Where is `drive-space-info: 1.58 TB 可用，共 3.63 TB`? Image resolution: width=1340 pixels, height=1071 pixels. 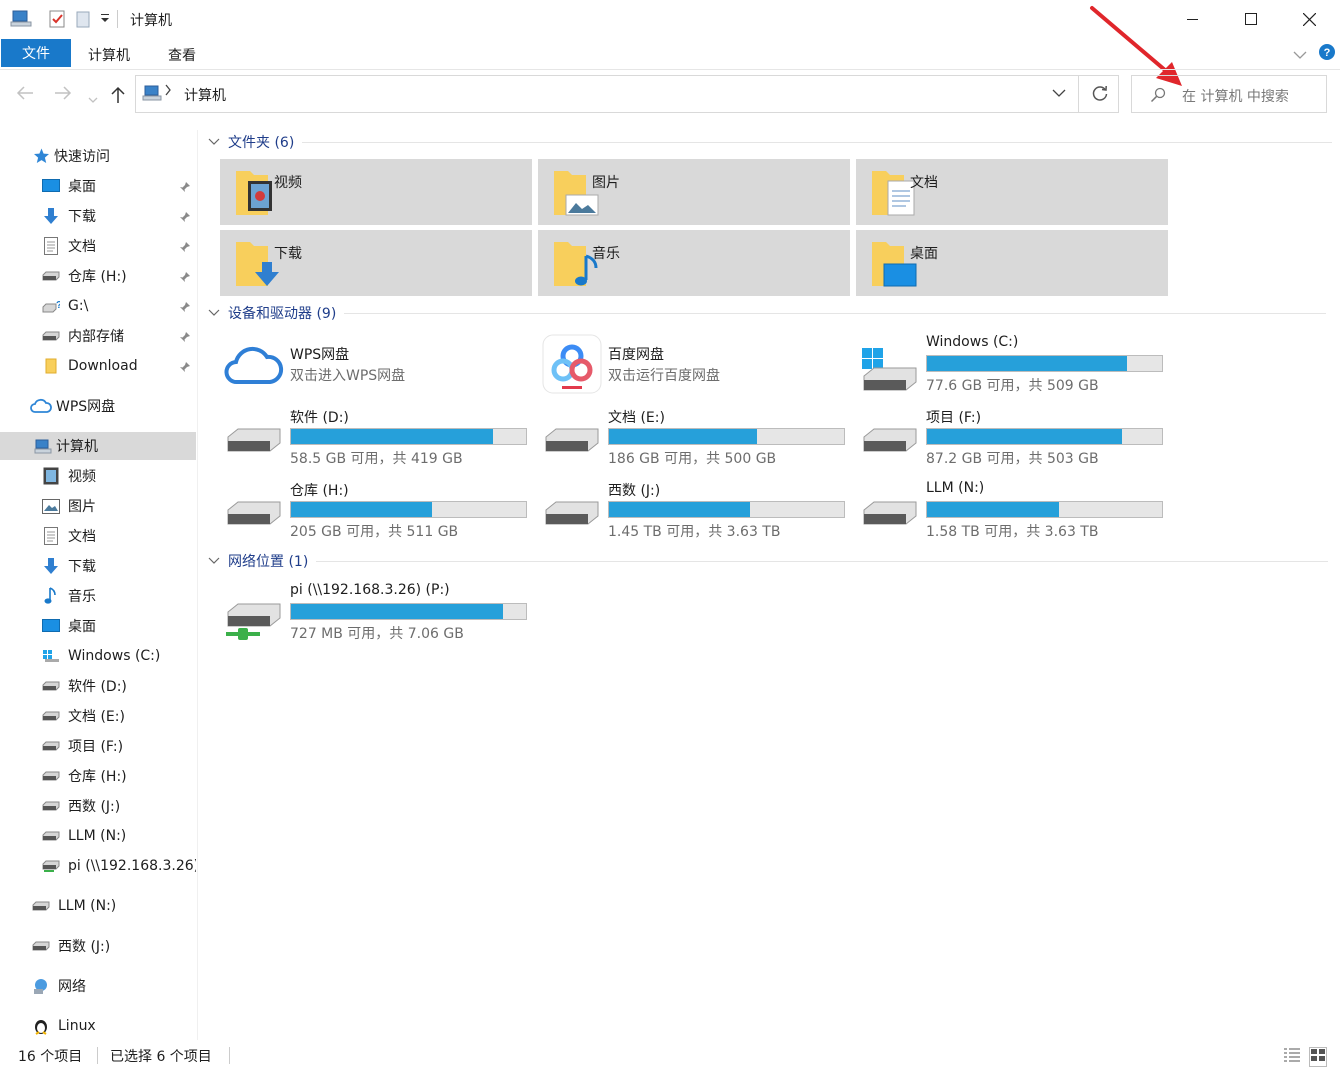
drive-space-info: 1.58 TB 可用，共 3.63 TB is located at coordinates (1012, 532).